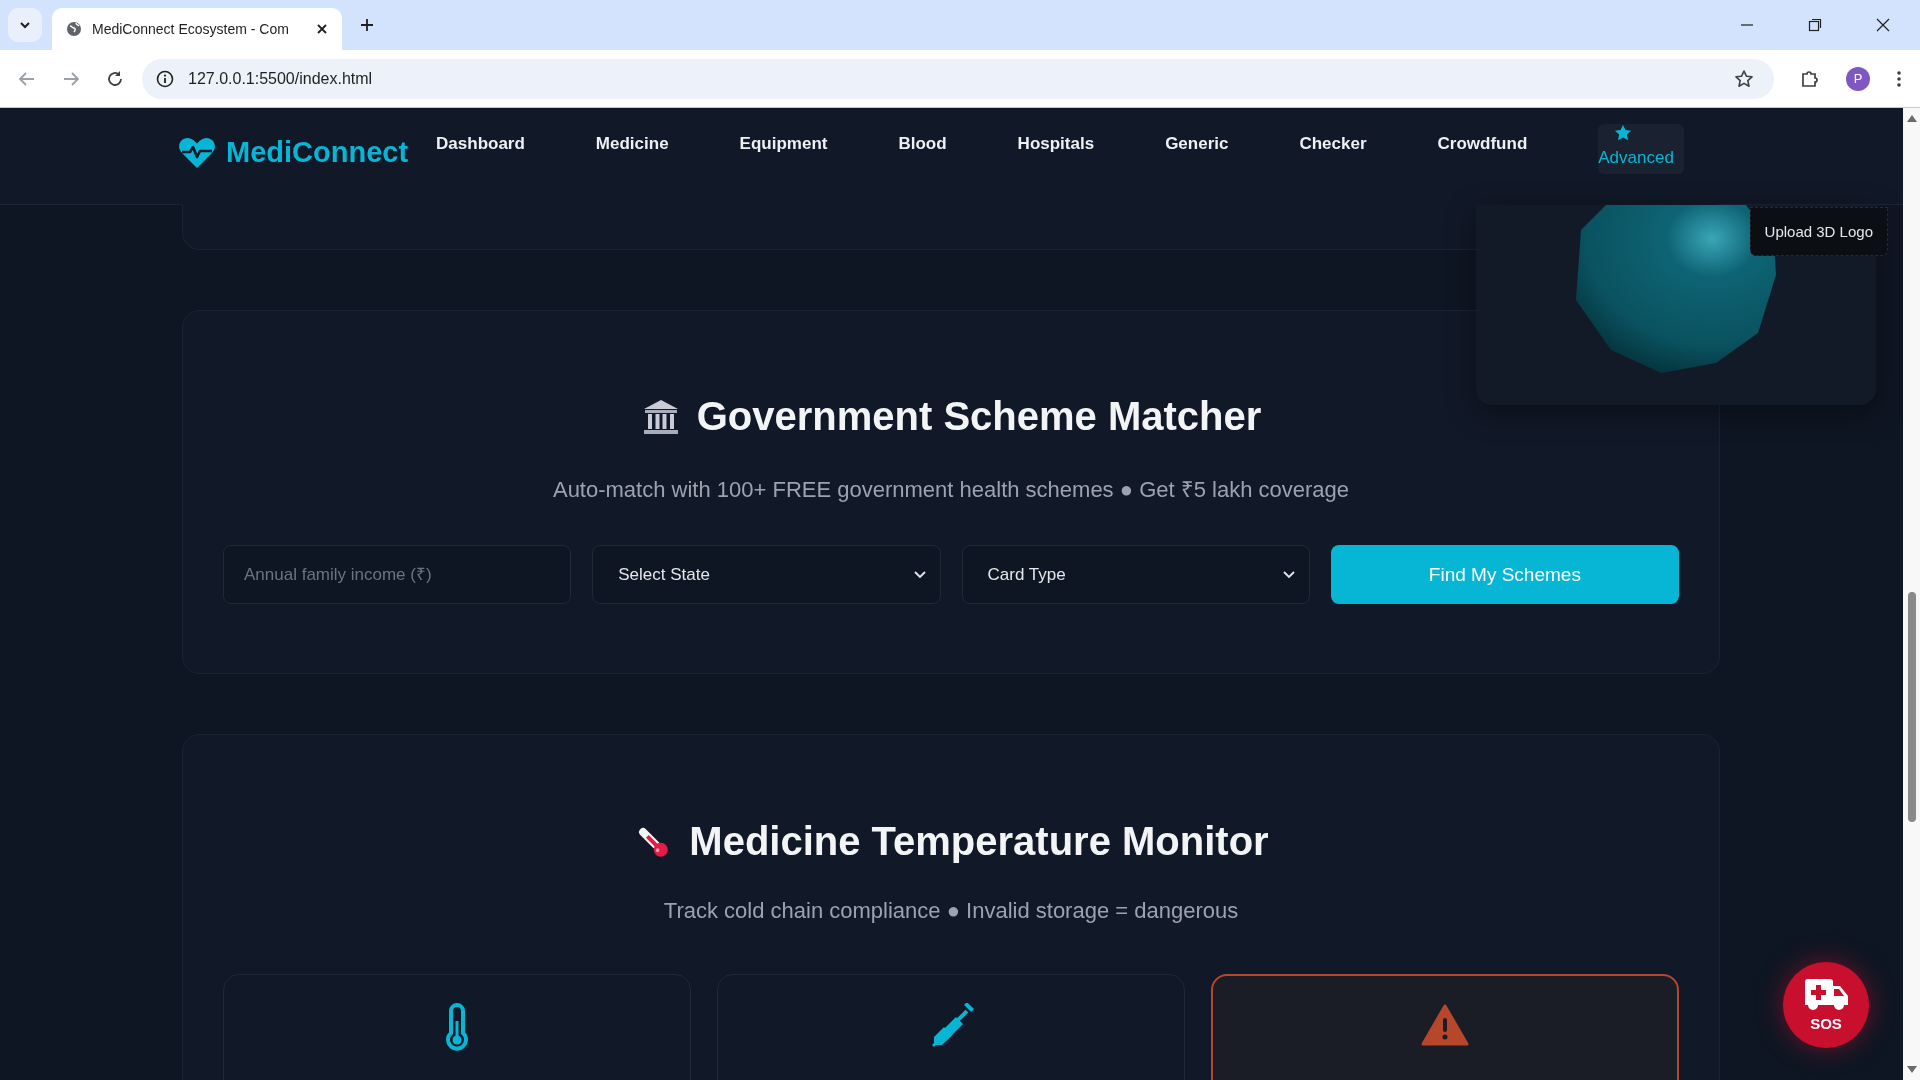 This screenshot has height=1080, width=1920. What do you see at coordinates (1911, 1070) in the screenshot?
I see `scroll-down-icon` at bounding box center [1911, 1070].